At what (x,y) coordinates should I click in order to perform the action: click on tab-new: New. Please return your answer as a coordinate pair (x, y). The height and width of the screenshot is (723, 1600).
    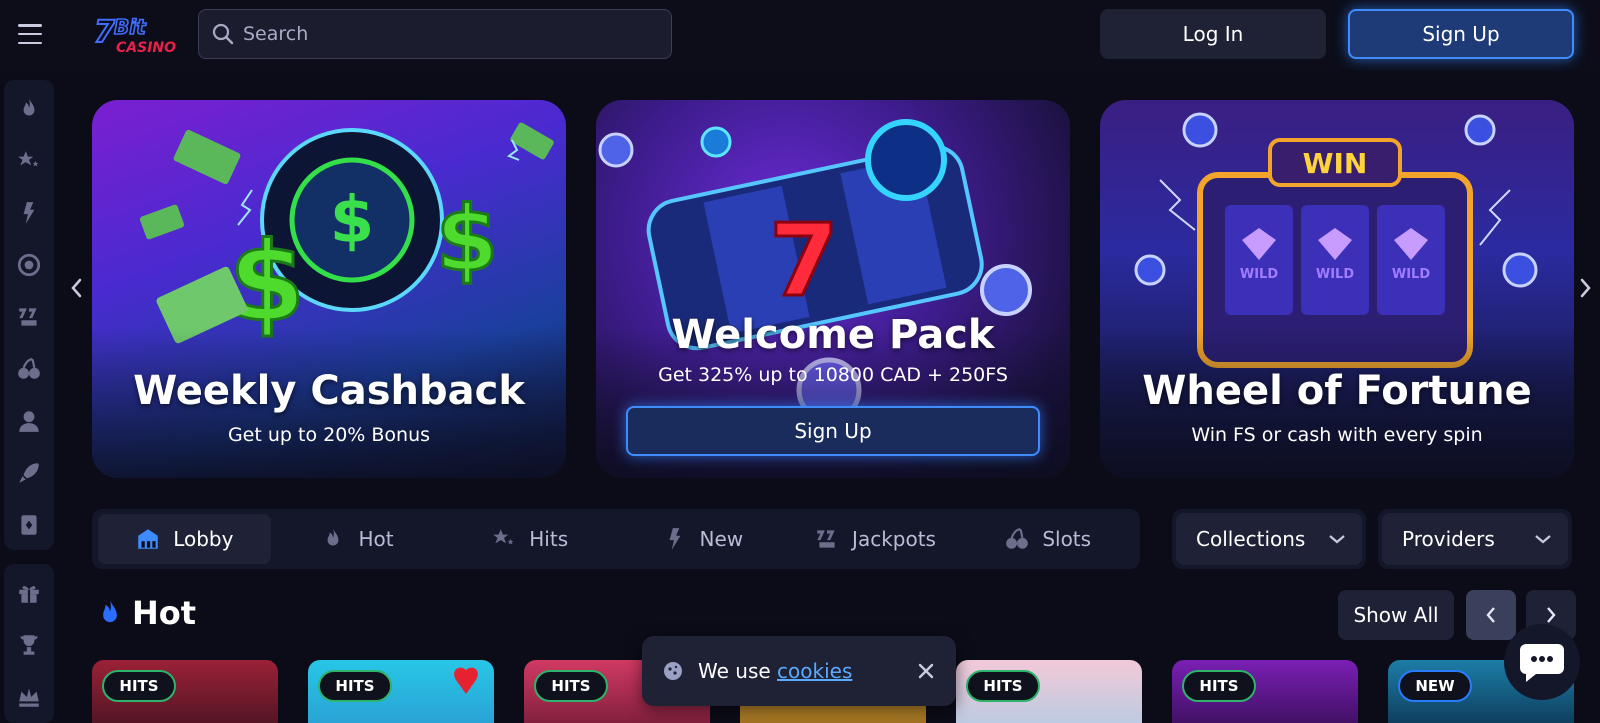
    Looking at the image, I should click on (702, 539).